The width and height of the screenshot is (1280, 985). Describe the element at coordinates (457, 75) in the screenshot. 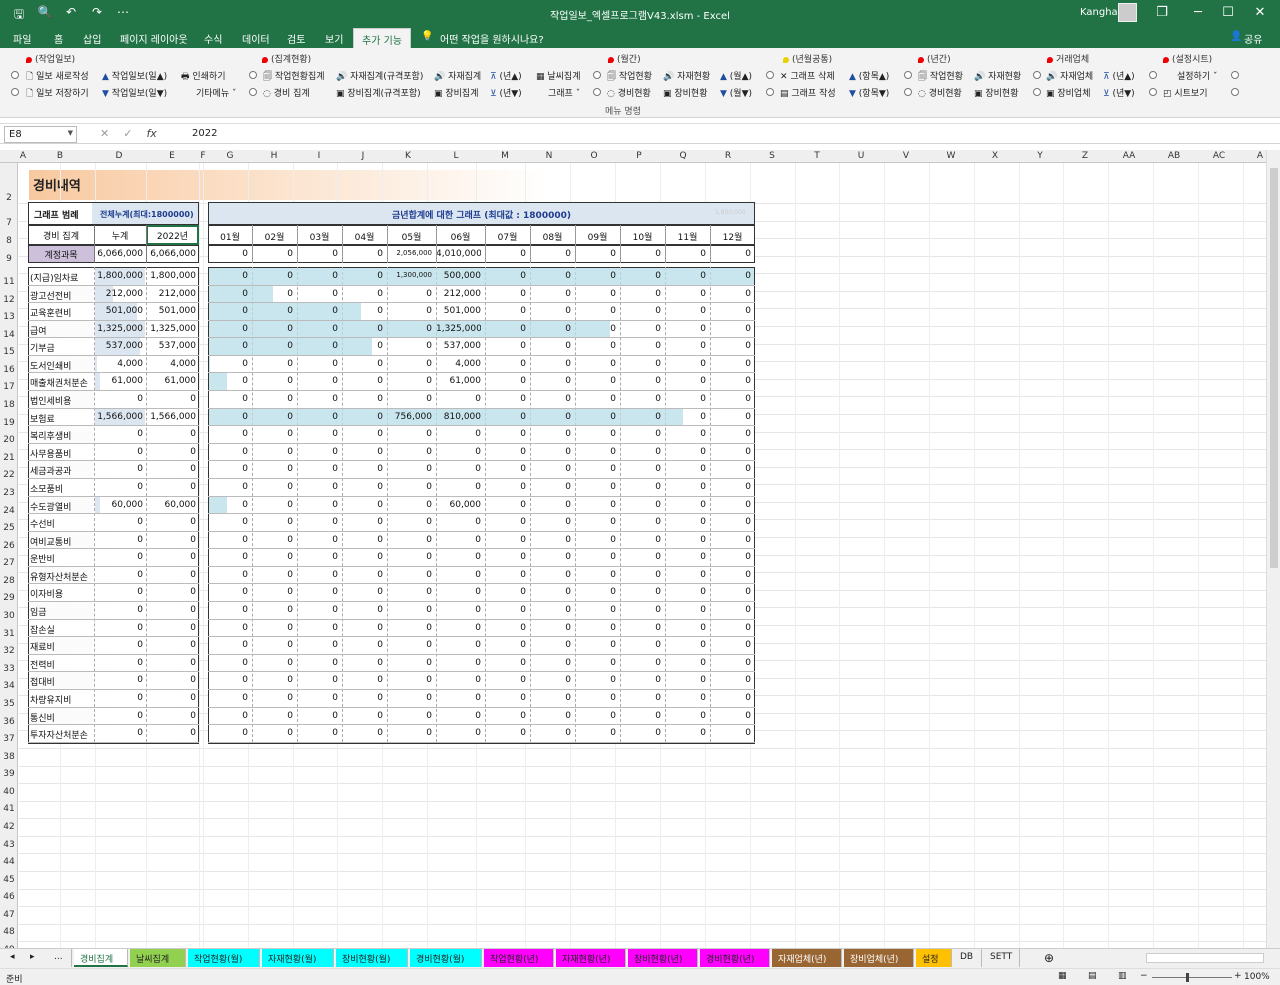

I see `material-summary-button: 🔊 자재집계` at that location.